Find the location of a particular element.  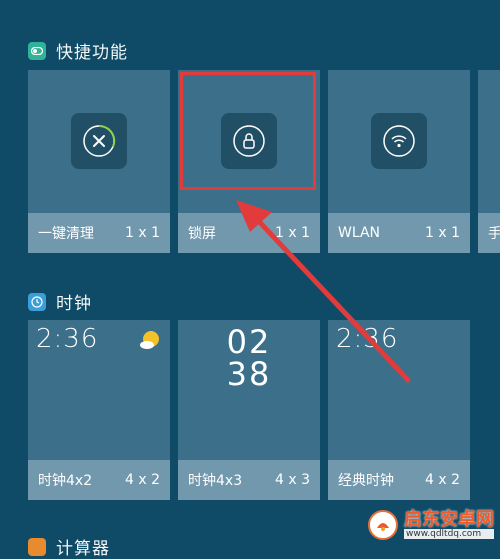

shortcut-tile-wlan: WLAN 1 x 1 is located at coordinates (399, 161).